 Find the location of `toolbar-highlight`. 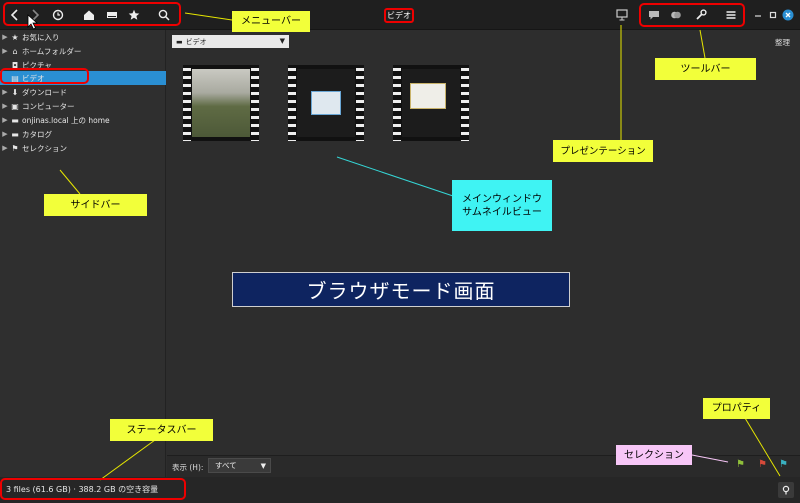

toolbar-highlight is located at coordinates (692, 15).